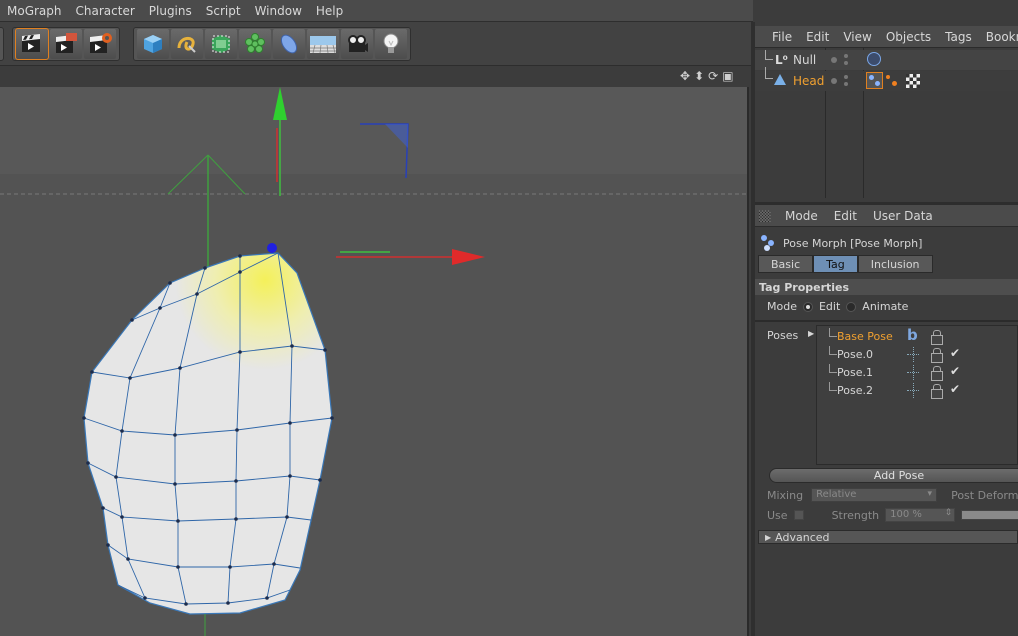  I want to click on attribute-tabs: Basic Tag Inclusion, so click(845, 264).